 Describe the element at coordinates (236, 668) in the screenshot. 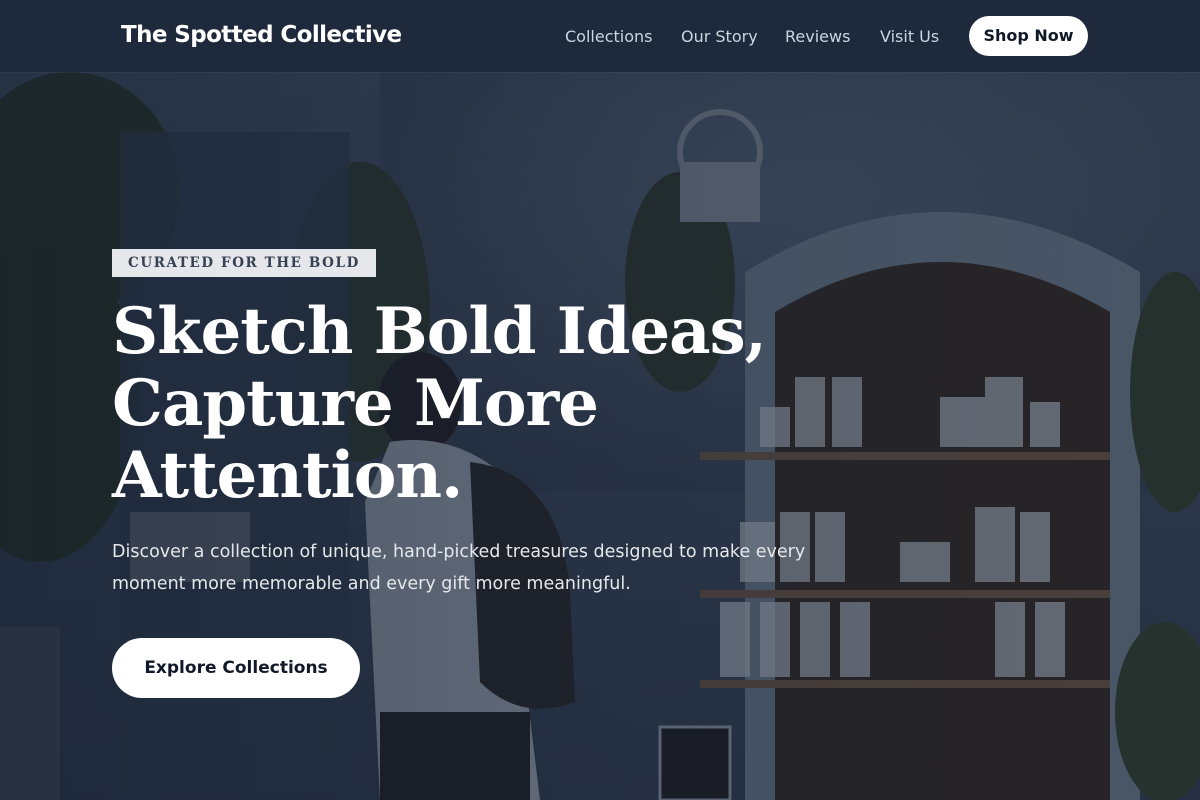

I see `explore-collections-button: Explore Collections` at that location.